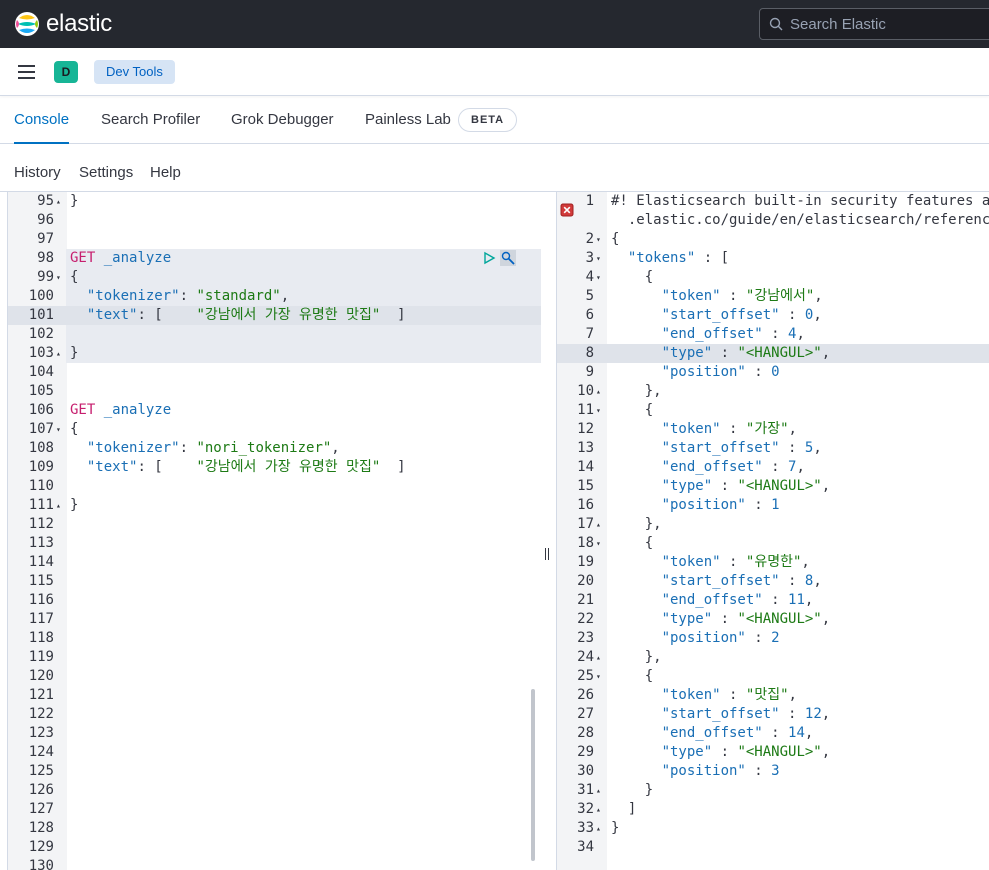 The height and width of the screenshot is (870, 989). What do you see at coordinates (548, 554) in the screenshot?
I see `pane-resize-handle` at bounding box center [548, 554].